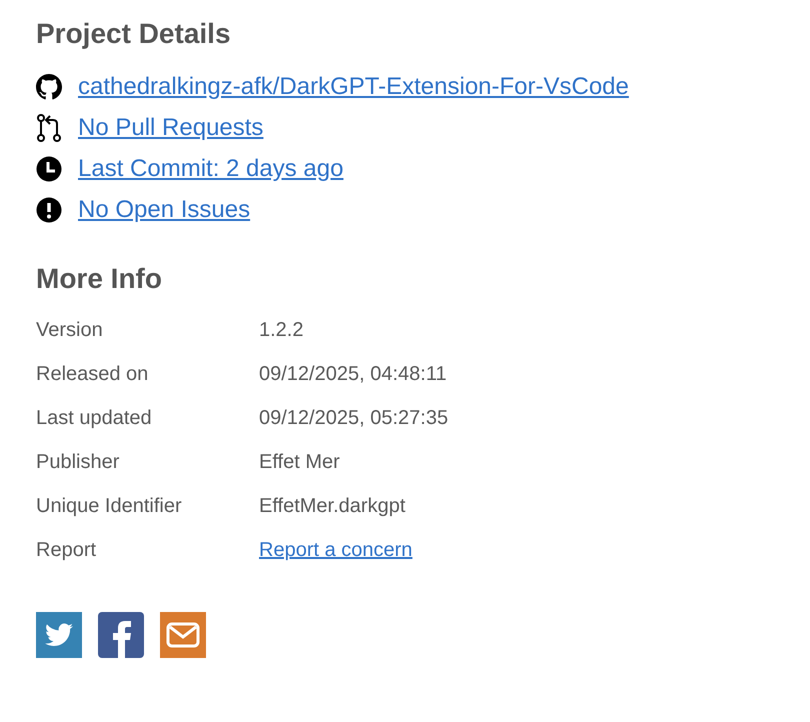 Image resolution: width=810 pixels, height=722 pixels. I want to click on info-label: Version, so click(70, 330).